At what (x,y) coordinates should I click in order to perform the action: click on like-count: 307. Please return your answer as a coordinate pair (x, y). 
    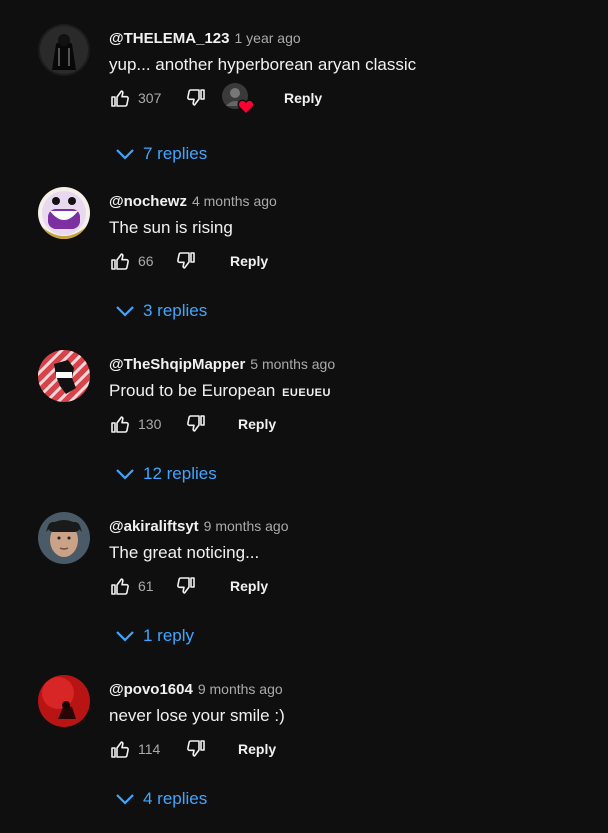
    Looking at the image, I should click on (150, 98).